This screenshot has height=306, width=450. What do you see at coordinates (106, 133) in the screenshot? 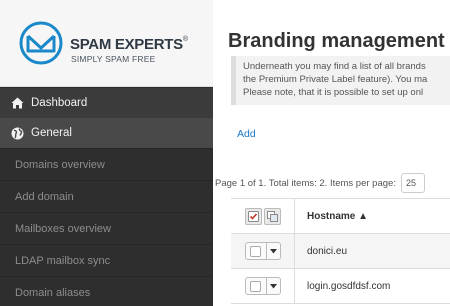
I see `sidebar-item-general: General` at bounding box center [106, 133].